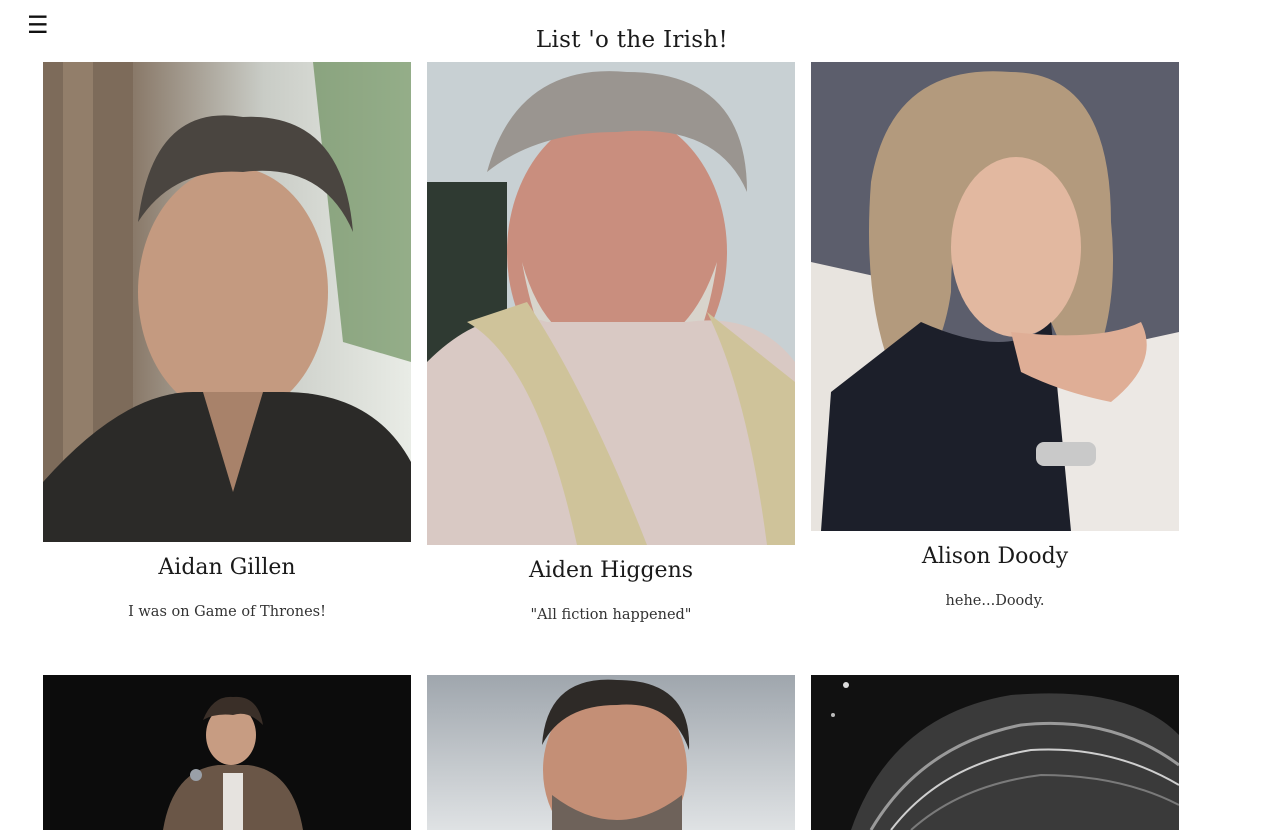 This screenshot has height=830, width=1264. What do you see at coordinates (995, 556) in the screenshot?
I see `celebrity-name: Alison Doody` at bounding box center [995, 556].